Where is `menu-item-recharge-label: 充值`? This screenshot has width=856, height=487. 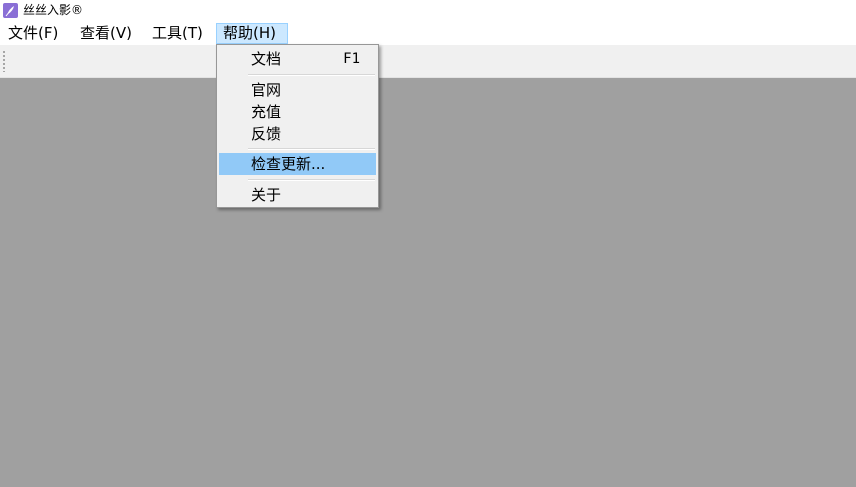 menu-item-recharge-label: 充值 is located at coordinates (266, 112).